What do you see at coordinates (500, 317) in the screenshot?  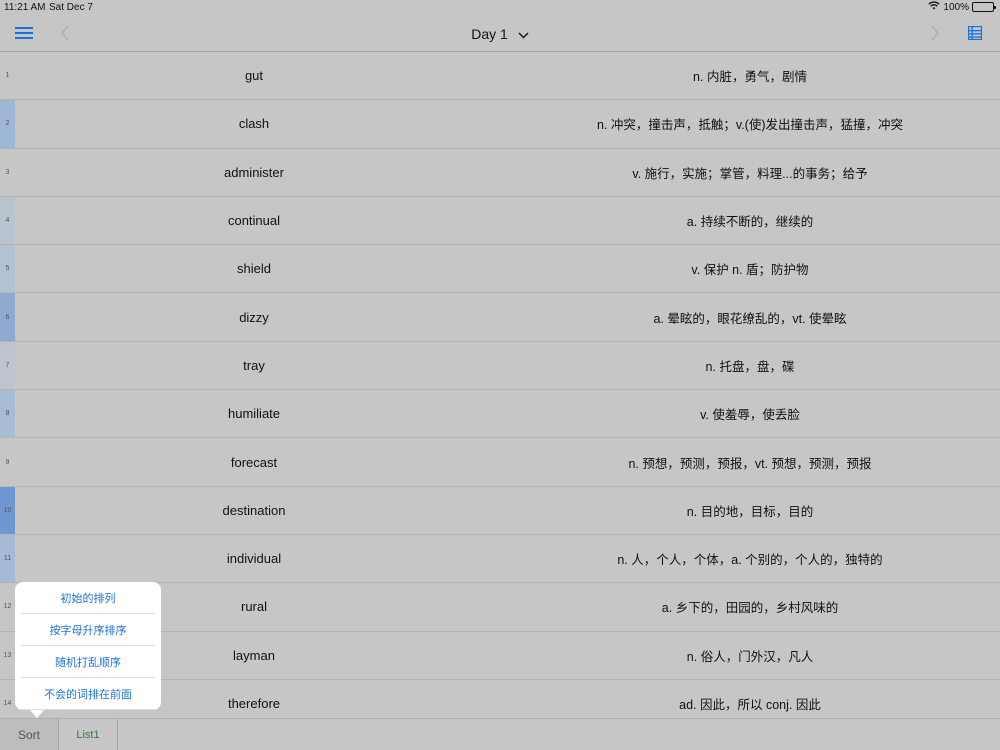 I see `table-row: 6 dizzy a. 晕眩的，眼花缭乱的，vt. 使晕眩` at bounding box center [500, 317].